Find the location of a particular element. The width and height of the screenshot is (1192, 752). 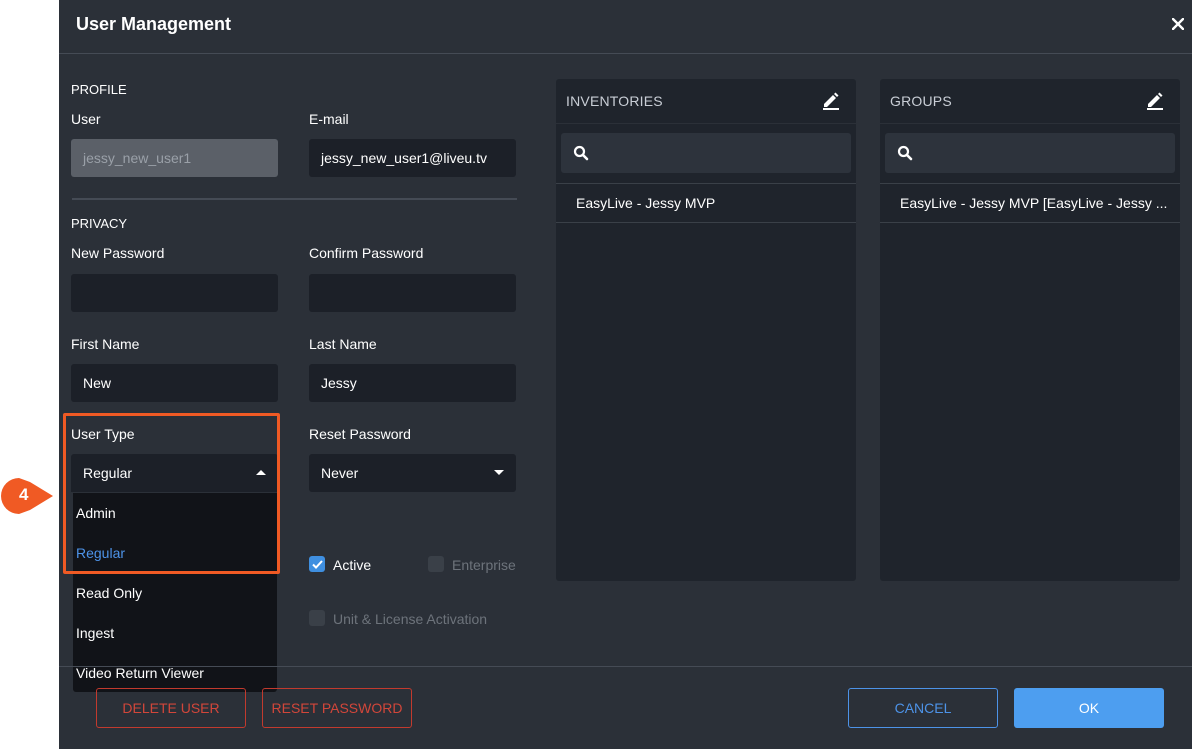

ok-button: OK is located at coordinates (1089, 708).